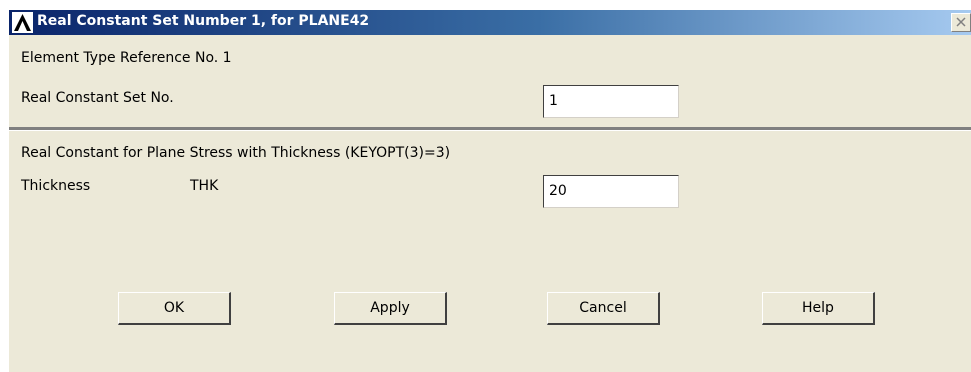  What do you see at coordinates (126, 58) in the screenshot?
I see `element-type-reference-label: Element Type Reference No. 1` at bounding box center [126, 58].